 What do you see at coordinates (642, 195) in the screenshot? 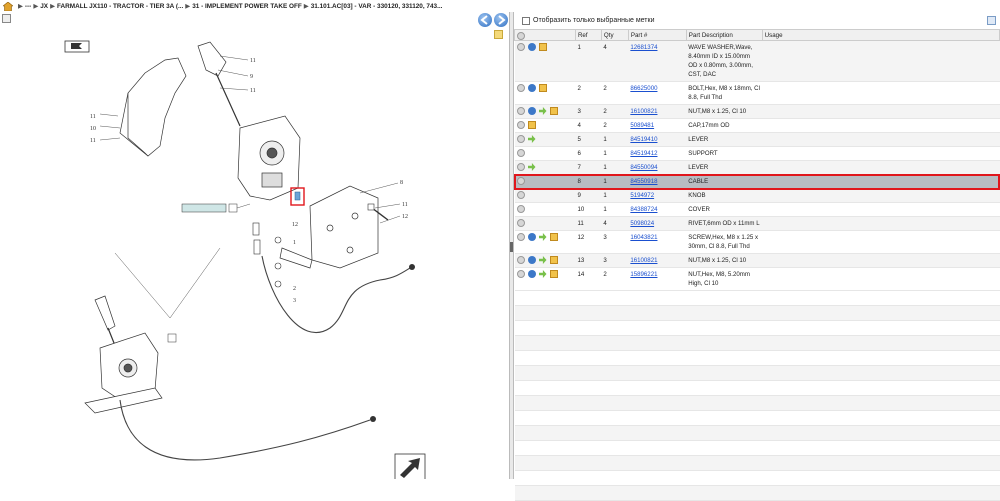
I see `part-number-link: 5194972` at bounding box center [642, 195].